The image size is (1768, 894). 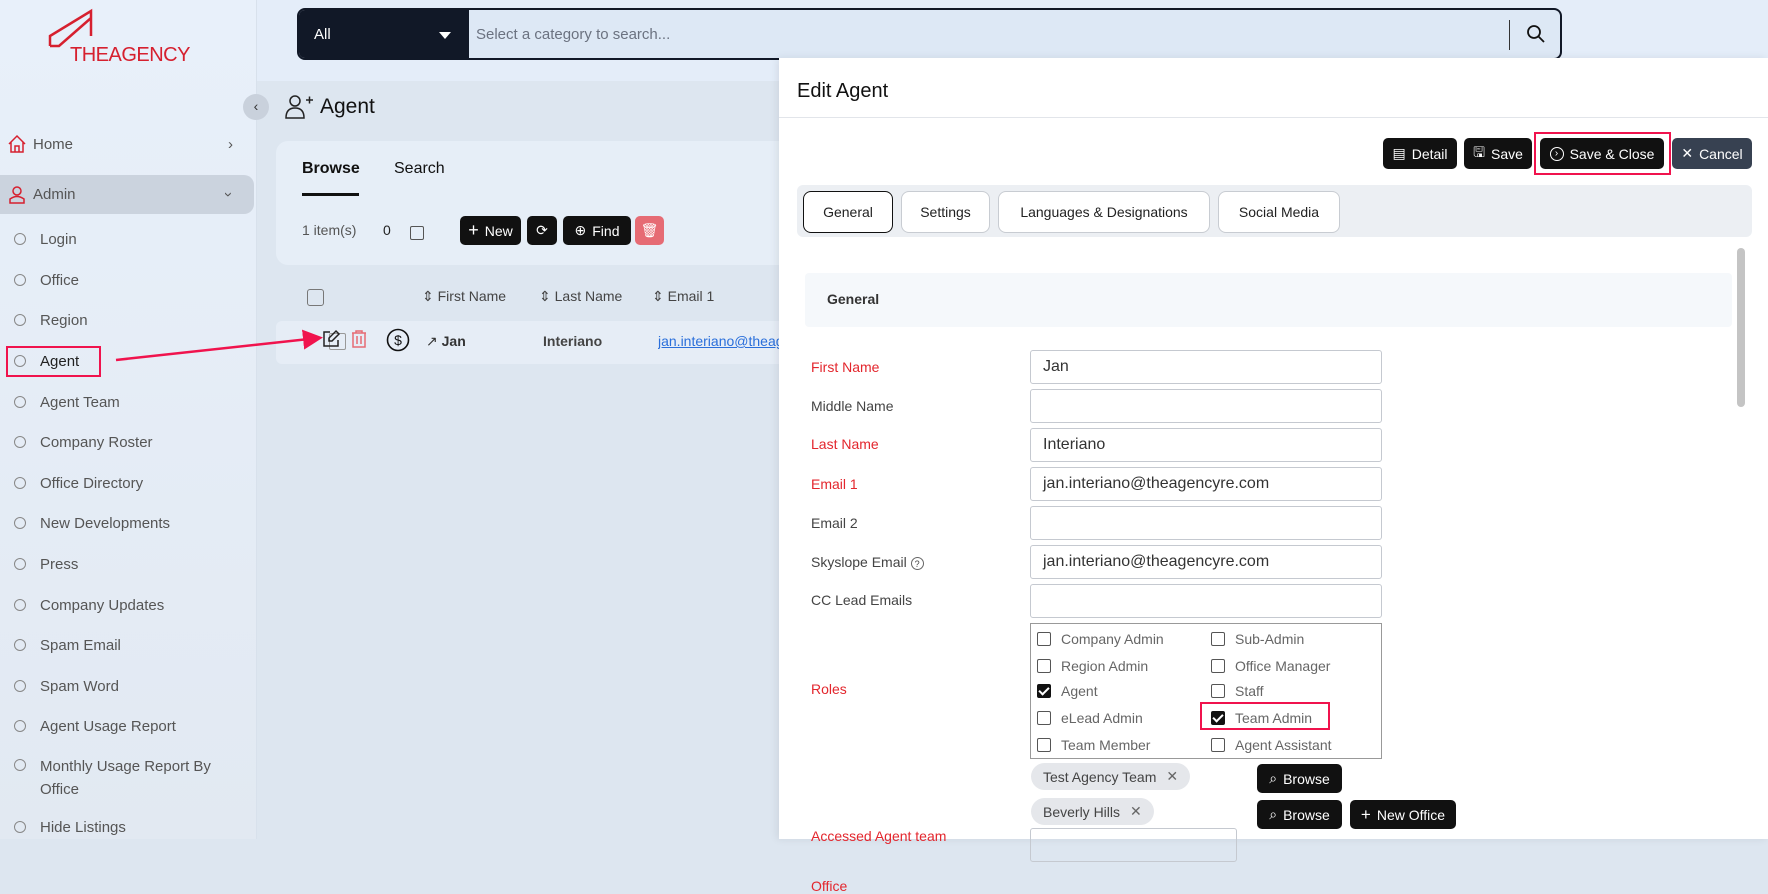 What do you see at coordinates (464, 296) in the screenshot?
I see `column-header-first-name: ⇕ First Name` at bounding box center [464, 296].